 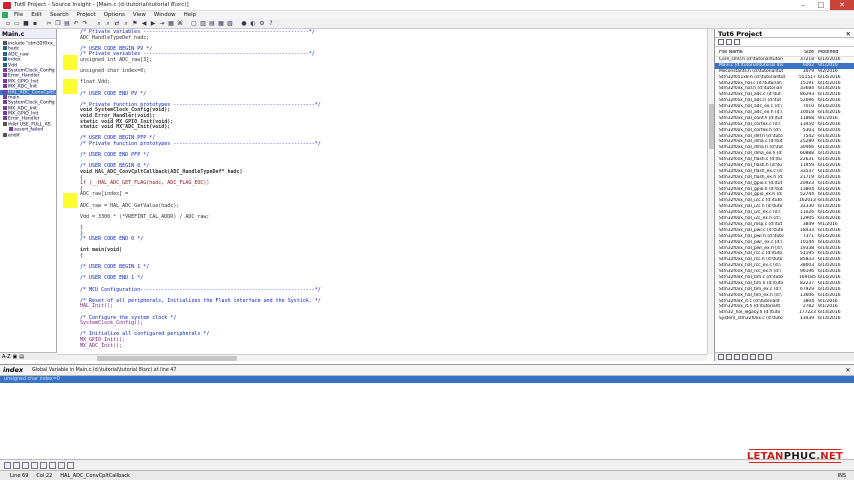 What do you see at coordinates (108, 24) in the screenshot?
I see `search-next-icon: ⌕` at bounding box center [108, 24].